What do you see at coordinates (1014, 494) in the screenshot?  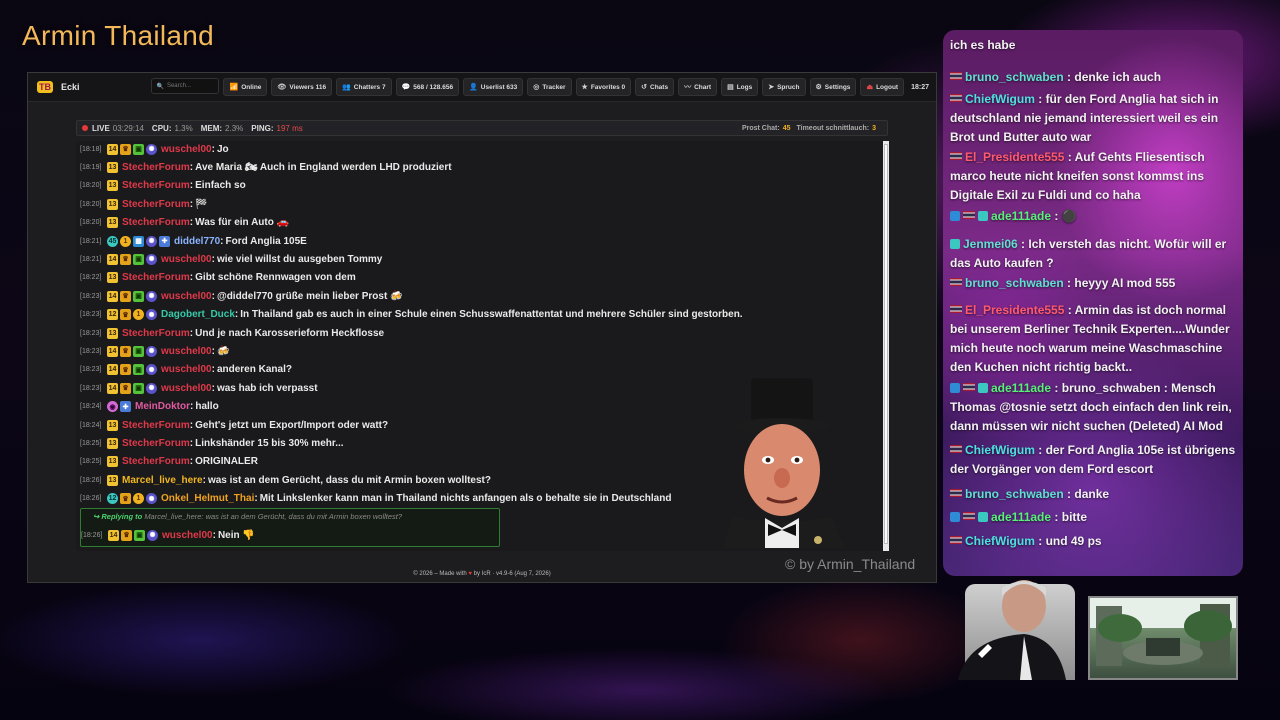 I see `overlay-username: bruno_schwaben` at bounding box center [1014, 494].